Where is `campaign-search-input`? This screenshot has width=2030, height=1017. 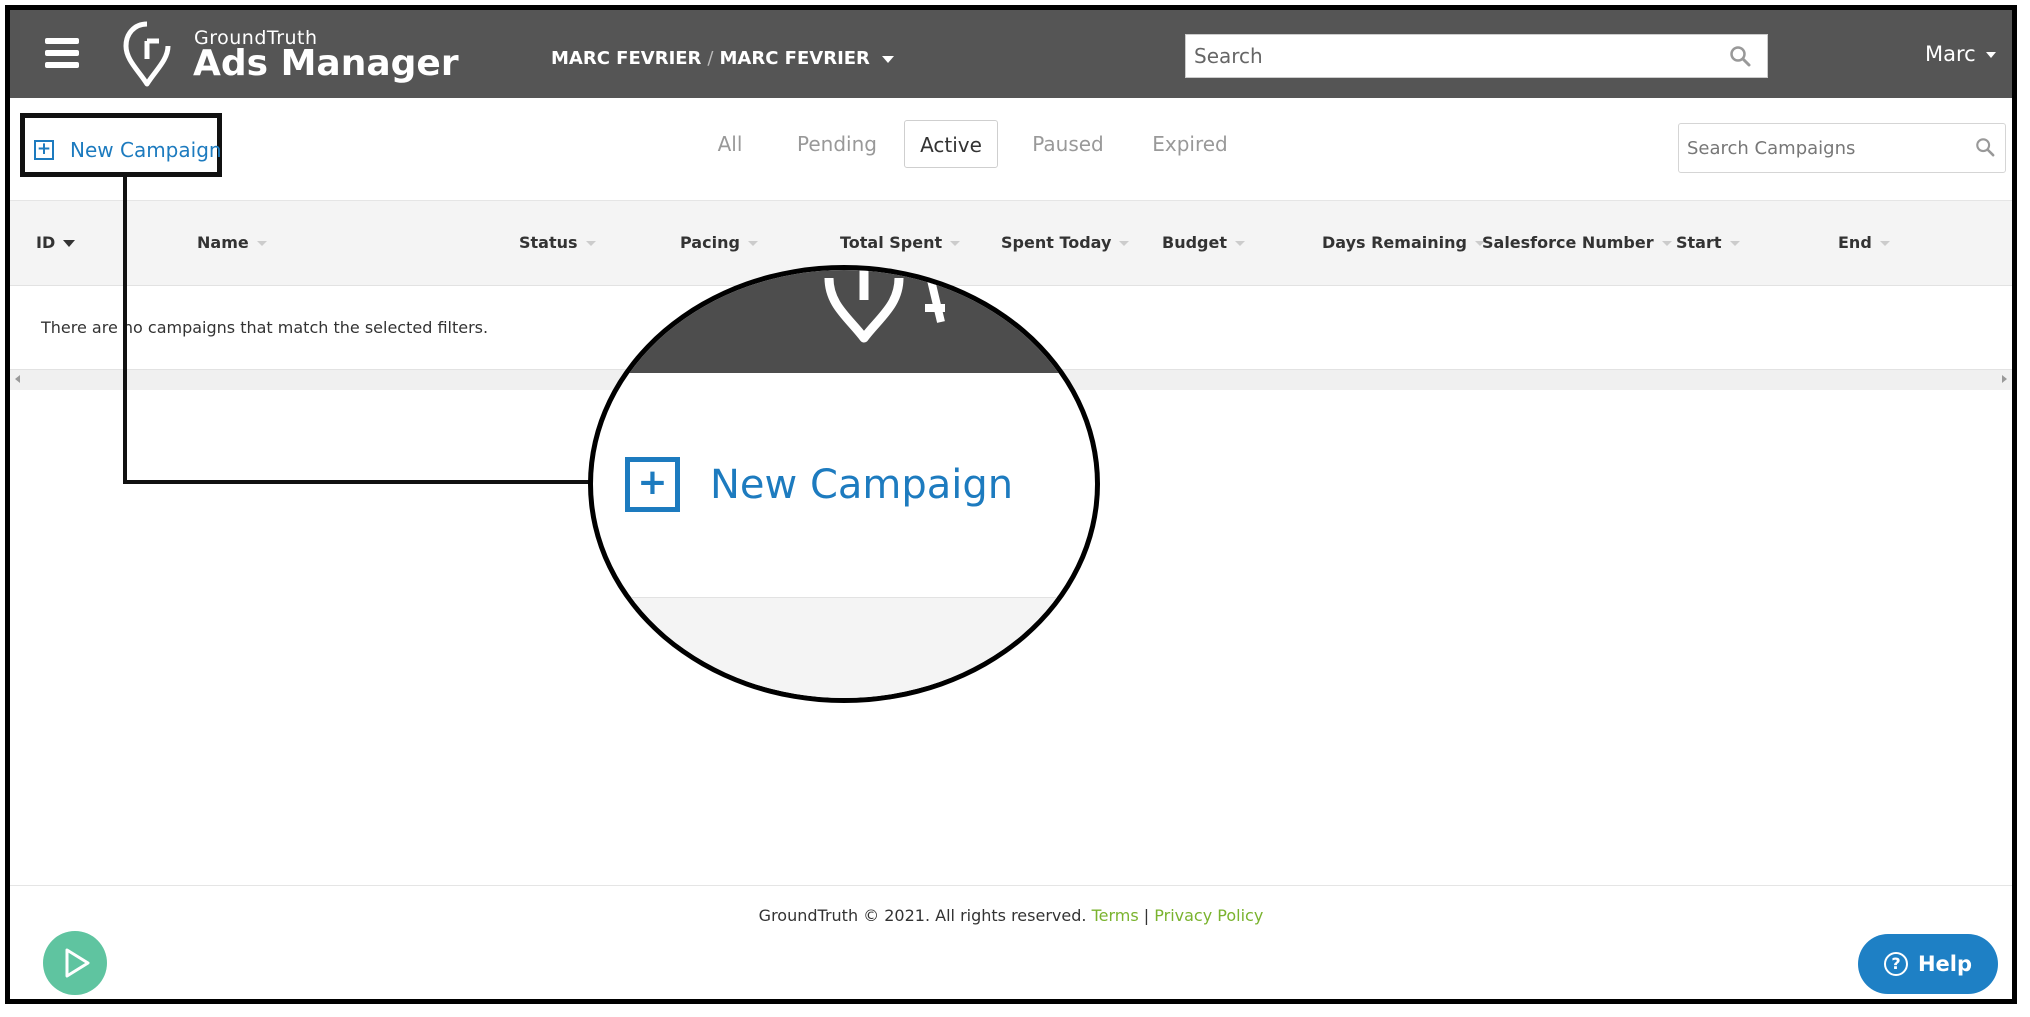
campaign-search-input is located at coordinates (1824, 148).